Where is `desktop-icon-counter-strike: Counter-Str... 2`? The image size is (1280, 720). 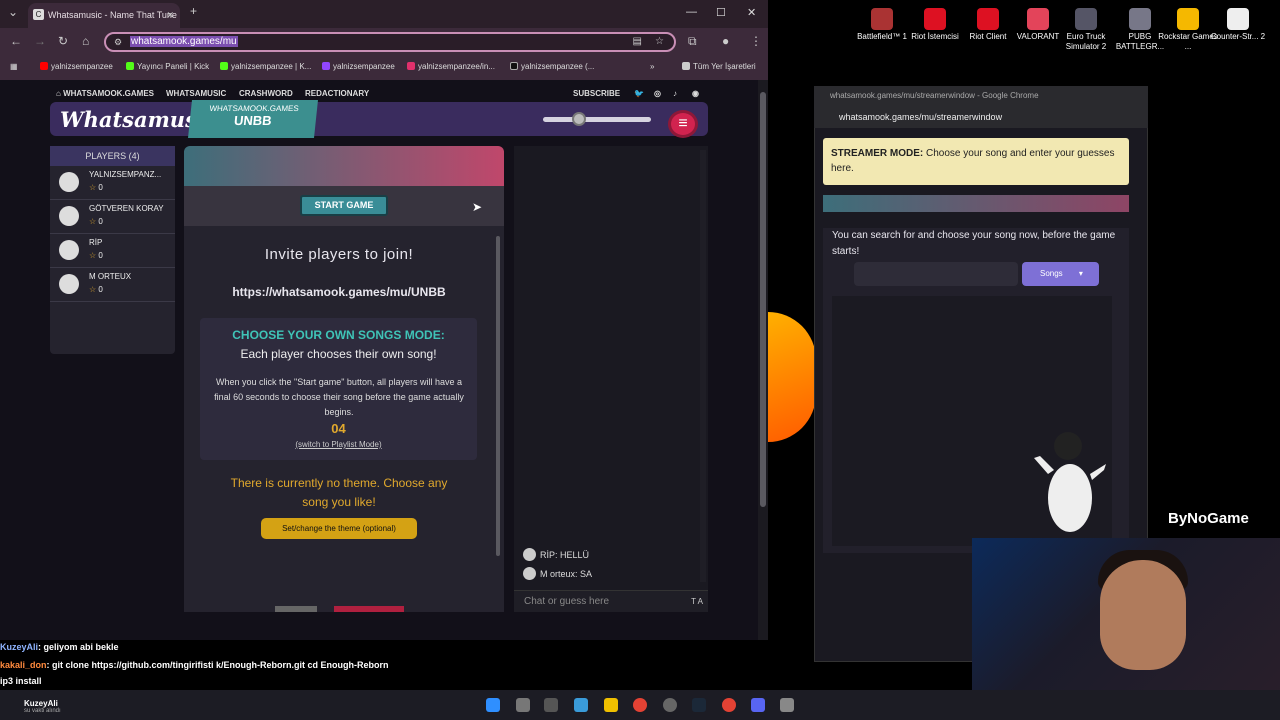
desktop-icon-counter-strike: Counter-Str... 2 is located at coordinates (1238, 25).